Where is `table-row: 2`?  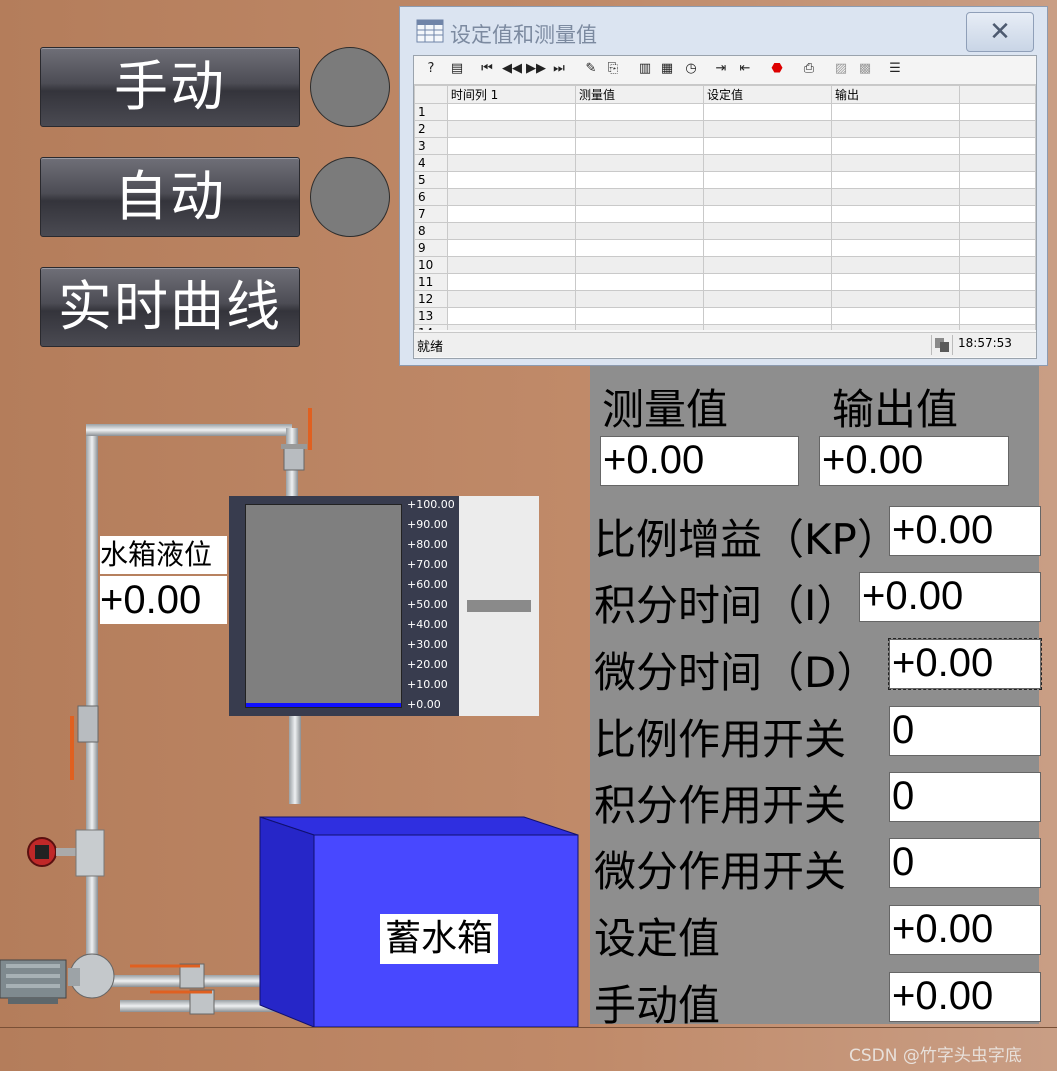 table-row: 2 is located at coordinates (725, 129).